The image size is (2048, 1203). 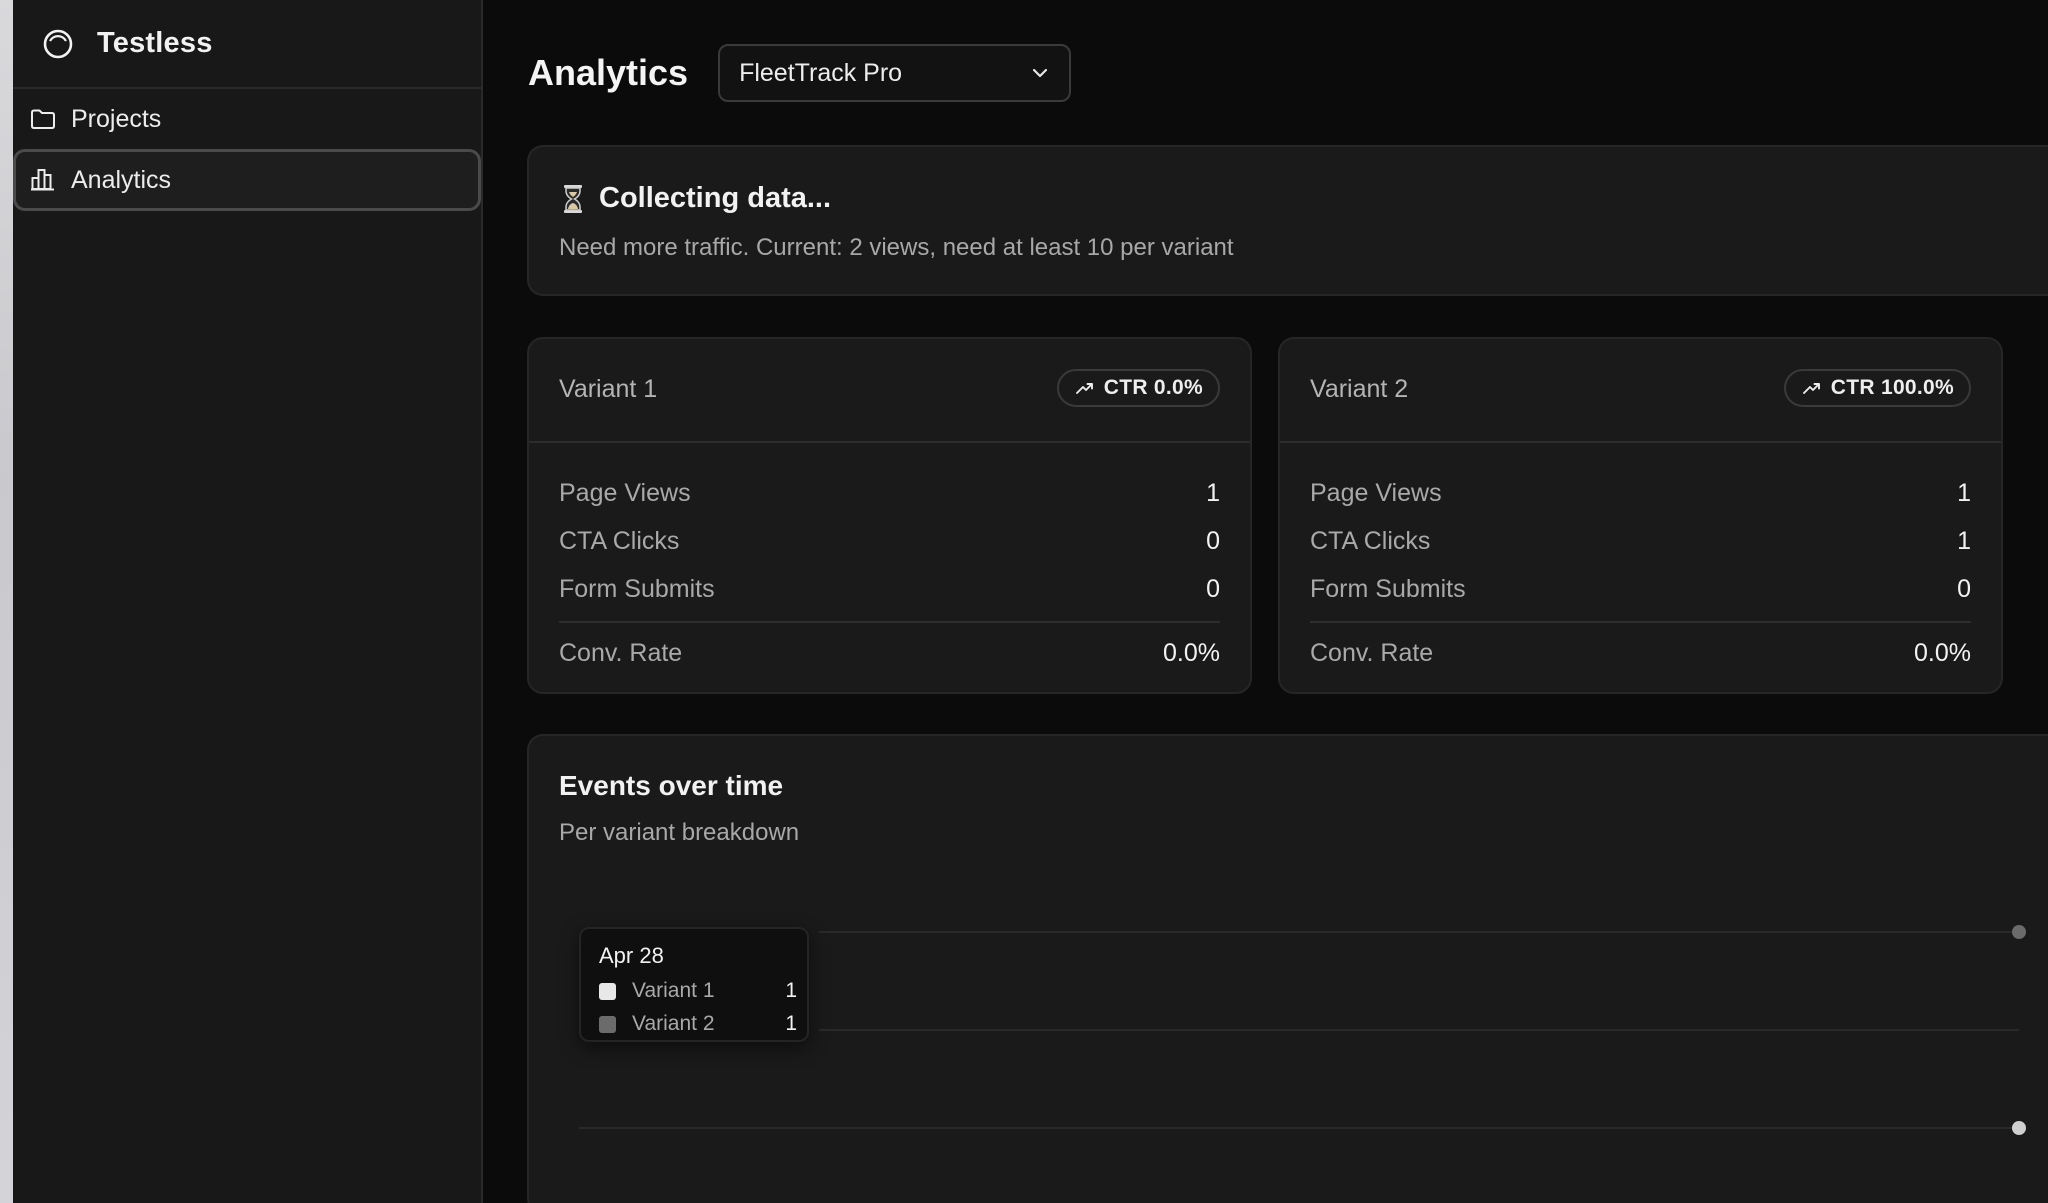 I want to click on chart-tooltip: Apr 28 Variant 1 1 Variant 2 1, so click(x=694, y=984).